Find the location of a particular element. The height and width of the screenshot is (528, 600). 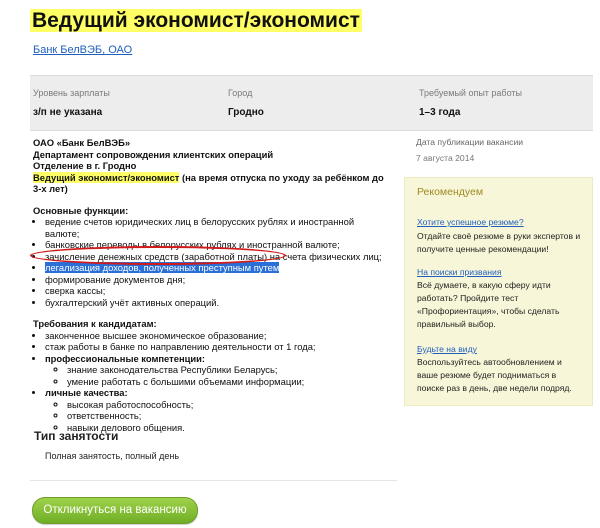

city-stat: Город Гродно is located at coordinates (246, 103).